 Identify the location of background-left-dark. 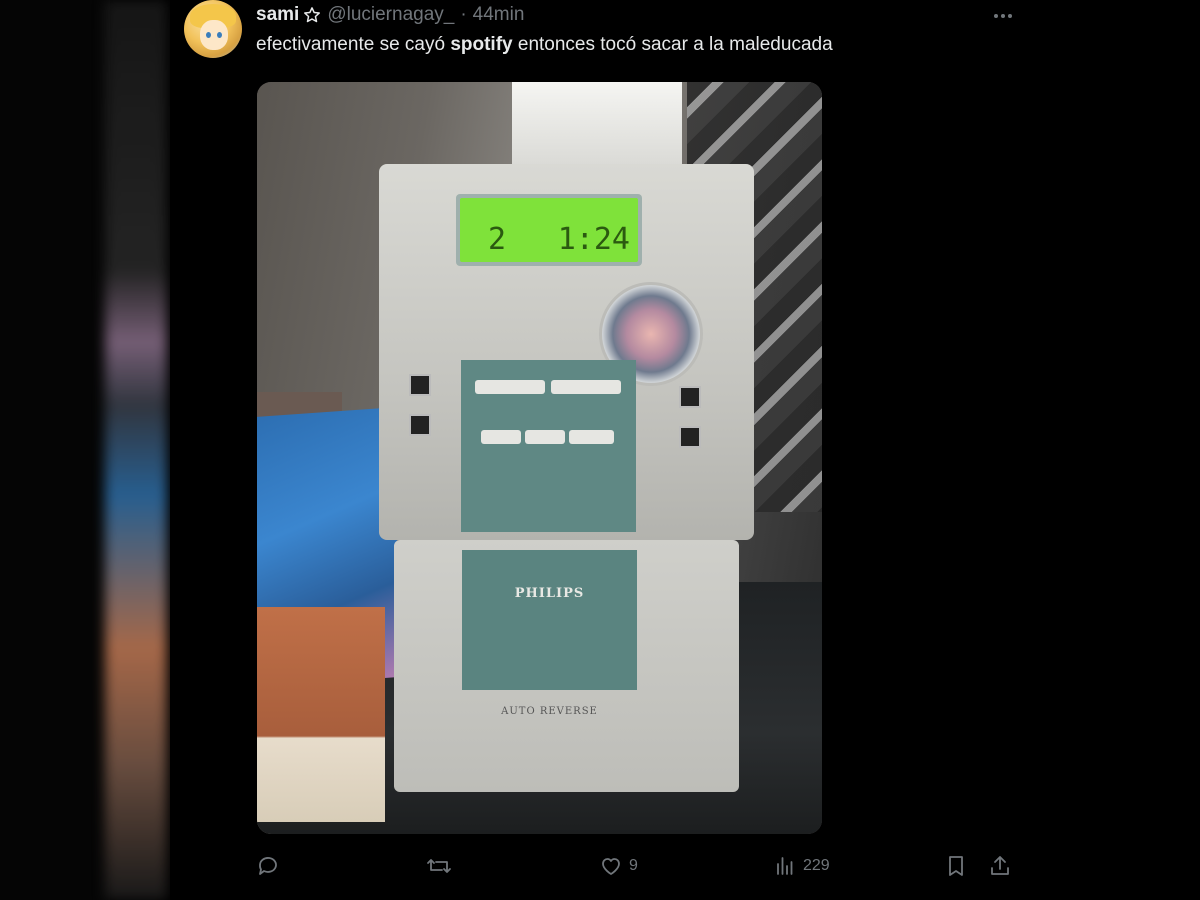
(55, 450).